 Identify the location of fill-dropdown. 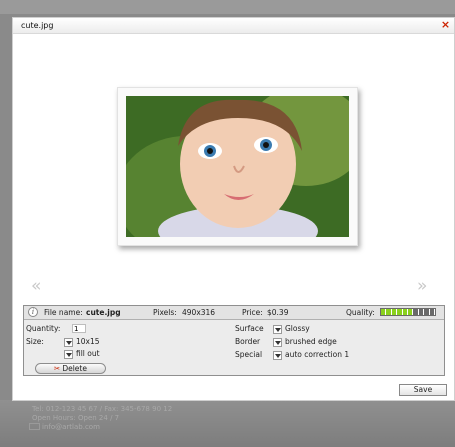
(68, 354).